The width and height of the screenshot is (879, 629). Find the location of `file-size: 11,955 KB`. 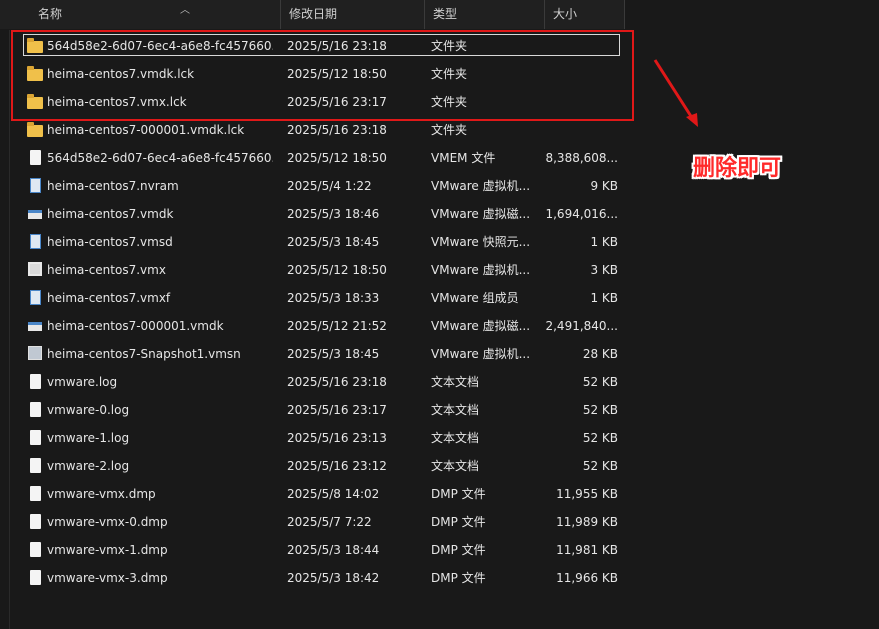

file-size: 11,955 KB is located at coordinates (587, 494).